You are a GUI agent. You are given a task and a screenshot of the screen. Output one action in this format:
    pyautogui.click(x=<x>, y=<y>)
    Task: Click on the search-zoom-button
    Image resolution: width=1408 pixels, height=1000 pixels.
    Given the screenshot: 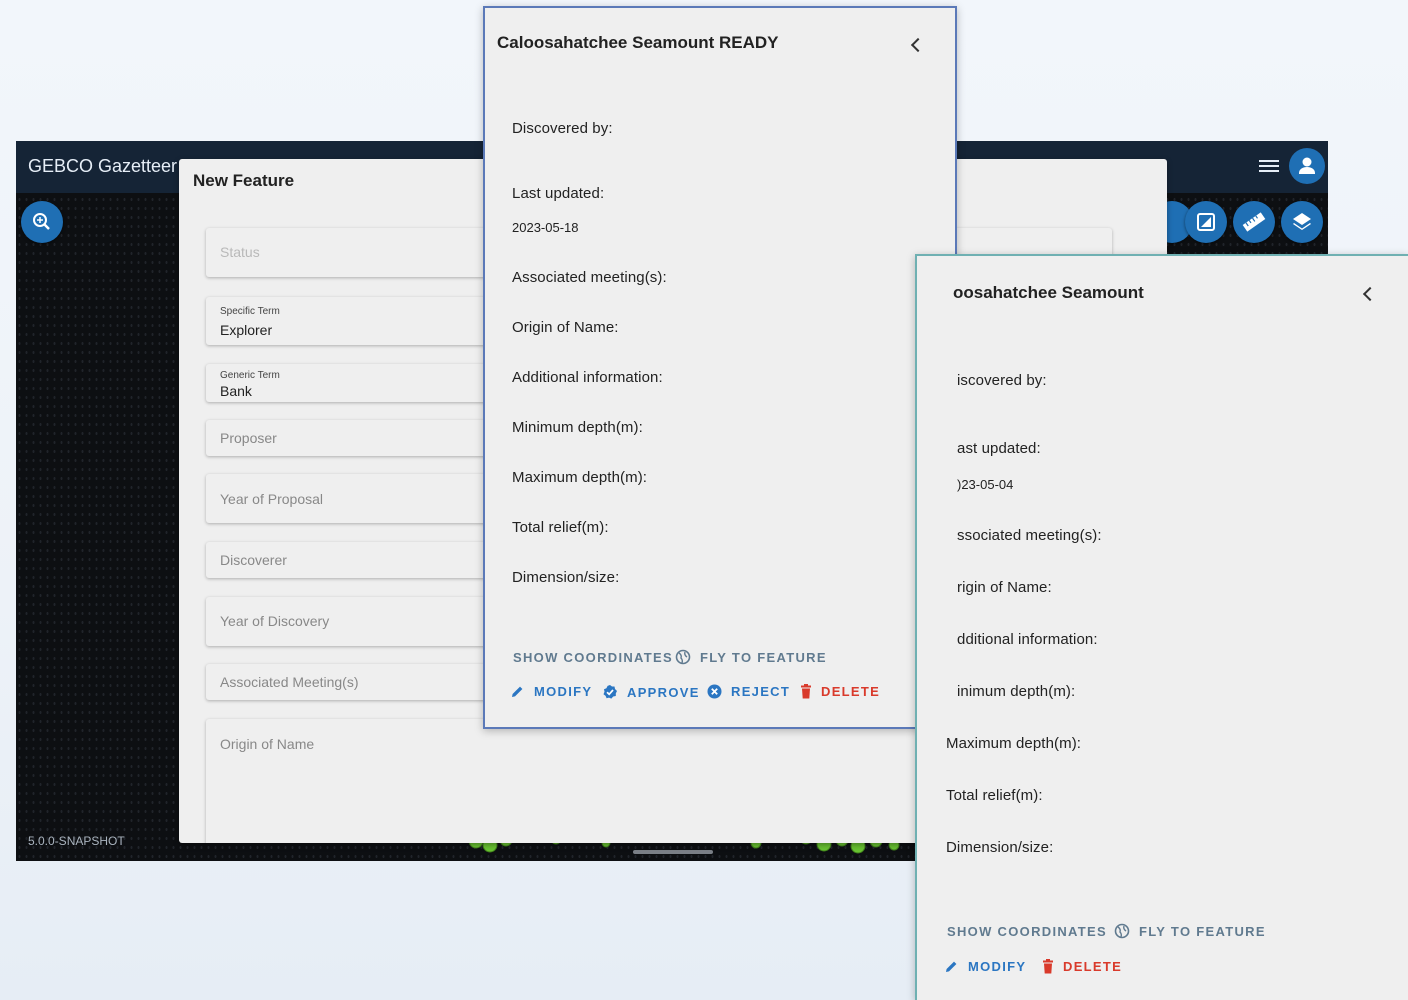 What is the action you would take?
    pyautogui.click(x=42, y=222)
    